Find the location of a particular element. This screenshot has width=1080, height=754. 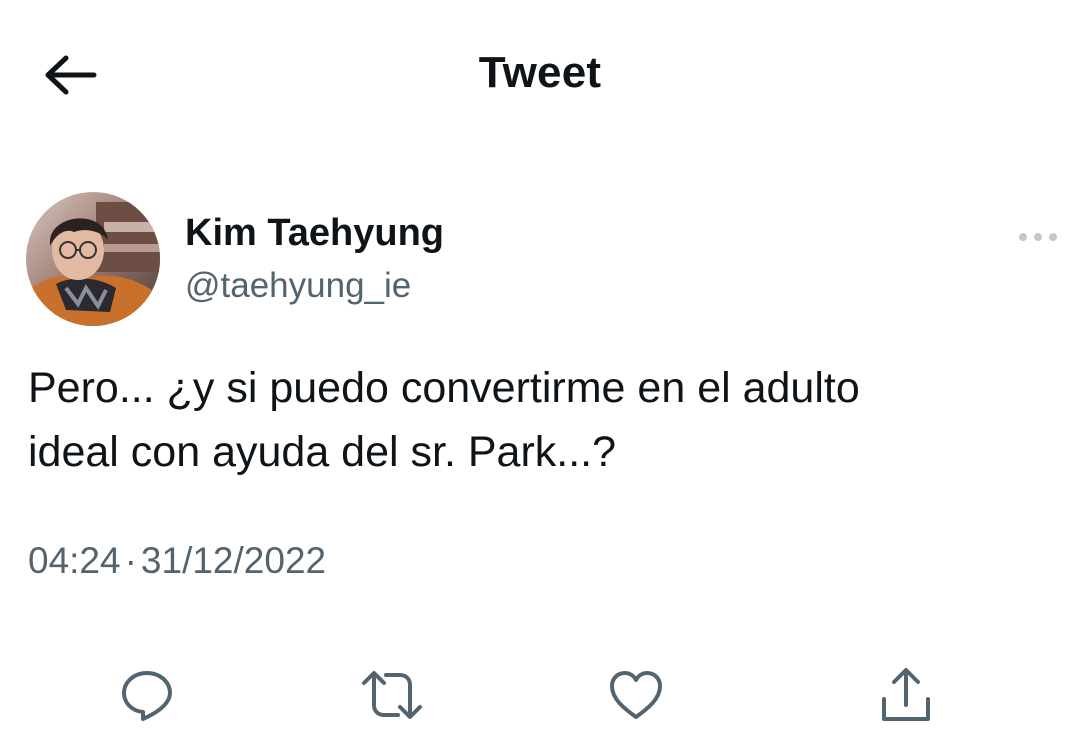

more-options-icon is located at coordinates (1038, 237).